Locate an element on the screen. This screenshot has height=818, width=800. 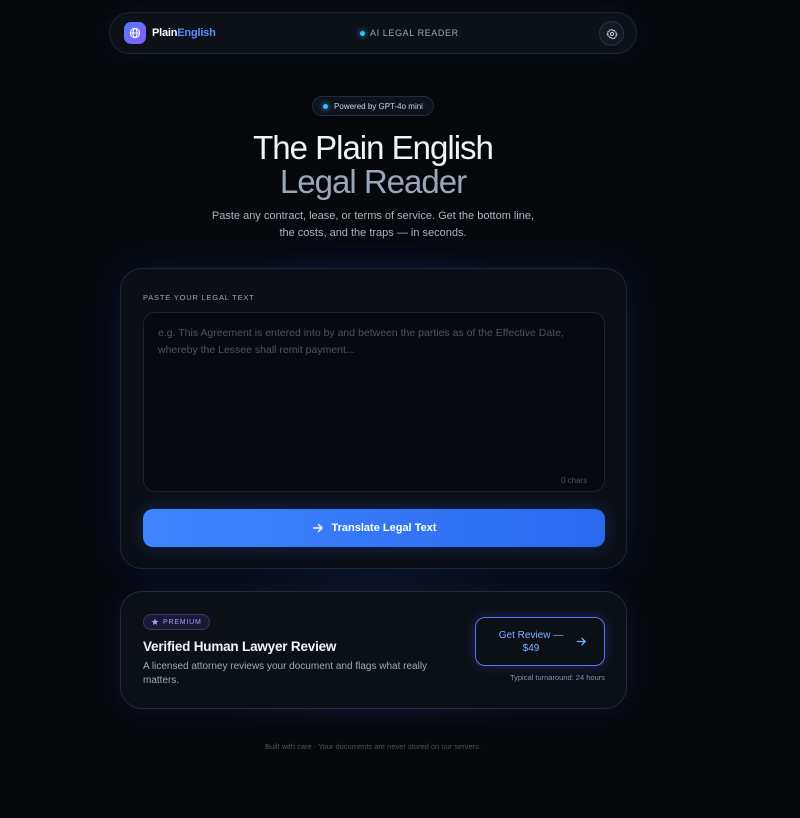
nav-center-text: AI LEGAL READER is located at coordinates (414, 33).